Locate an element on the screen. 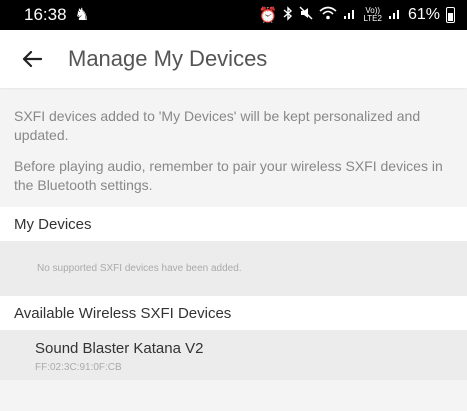  bottom-background is located at coordinates (233, 395).